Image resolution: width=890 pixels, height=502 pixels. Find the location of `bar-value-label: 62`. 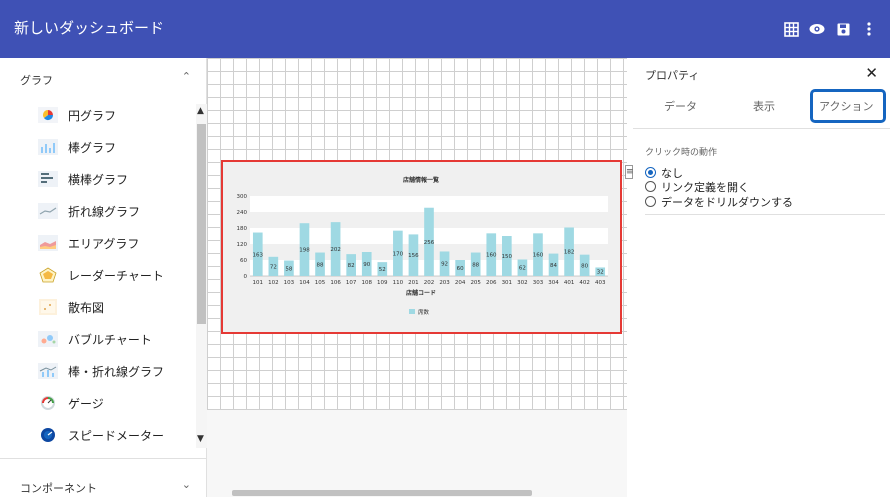

bar-value-label: 62 is located at coordinates (522, 269).